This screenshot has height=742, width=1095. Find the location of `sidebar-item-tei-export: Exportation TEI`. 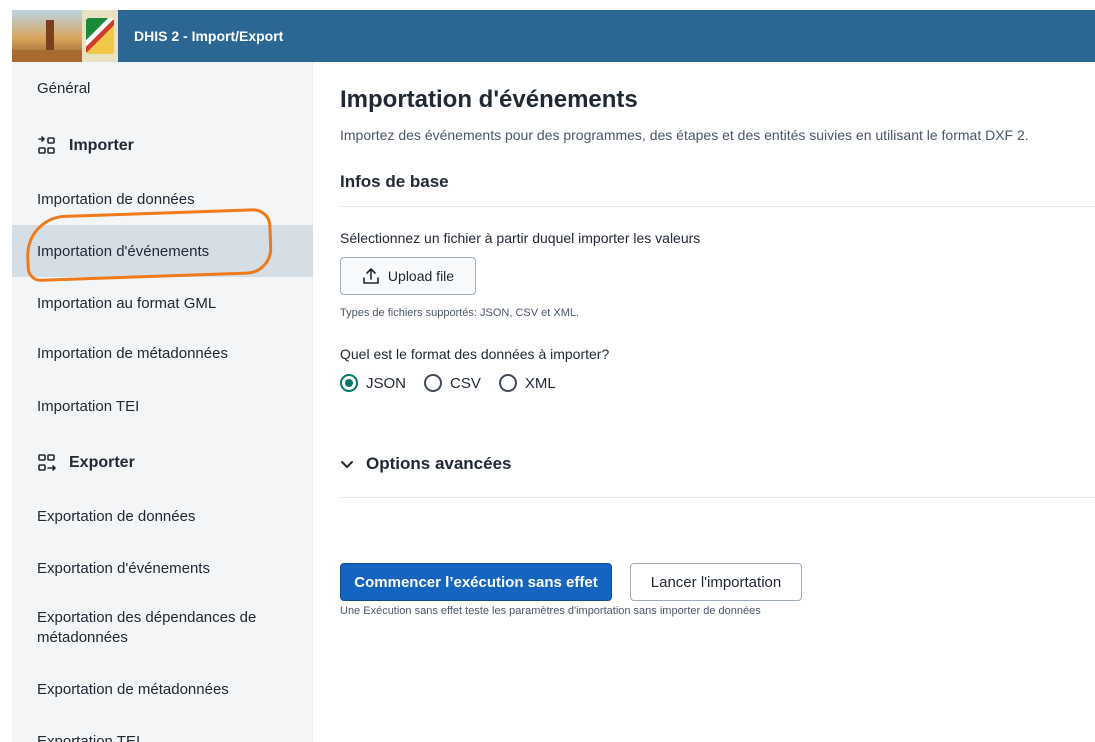

sidebar-item-tei-export: Exportation TEI is located at coordinates (162, 732).